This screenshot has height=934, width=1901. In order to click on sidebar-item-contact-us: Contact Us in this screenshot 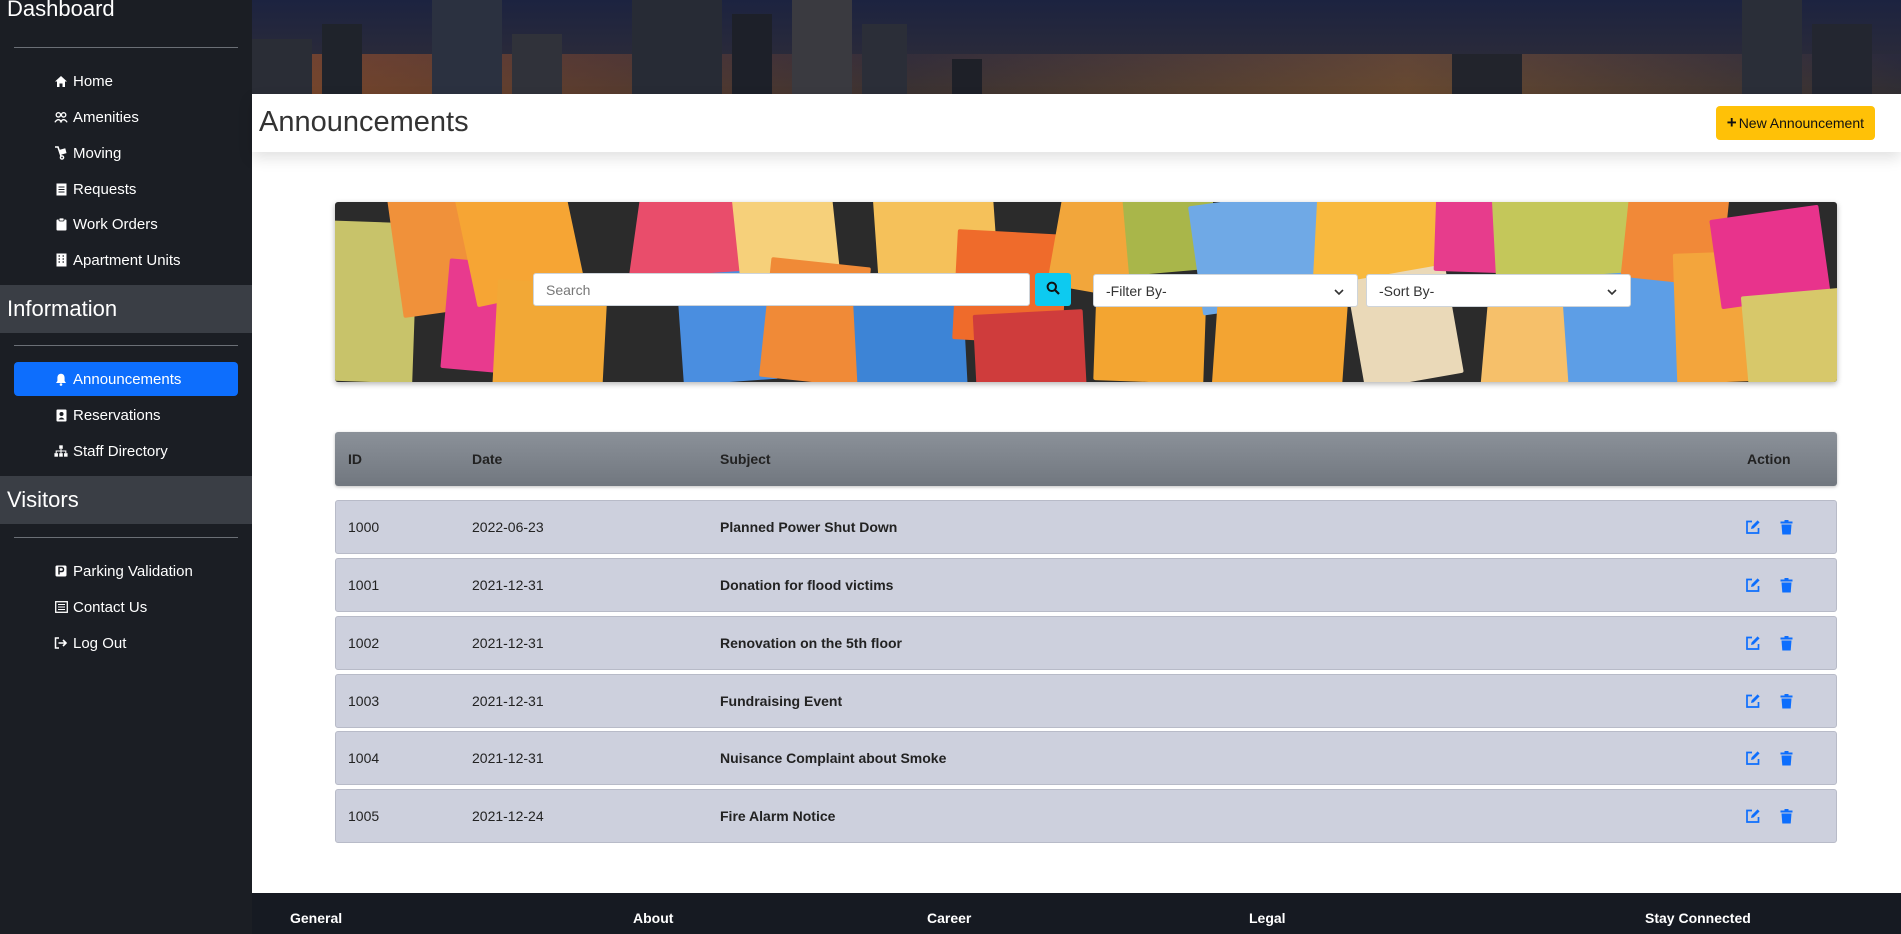, I will do `click(126, 607)`.